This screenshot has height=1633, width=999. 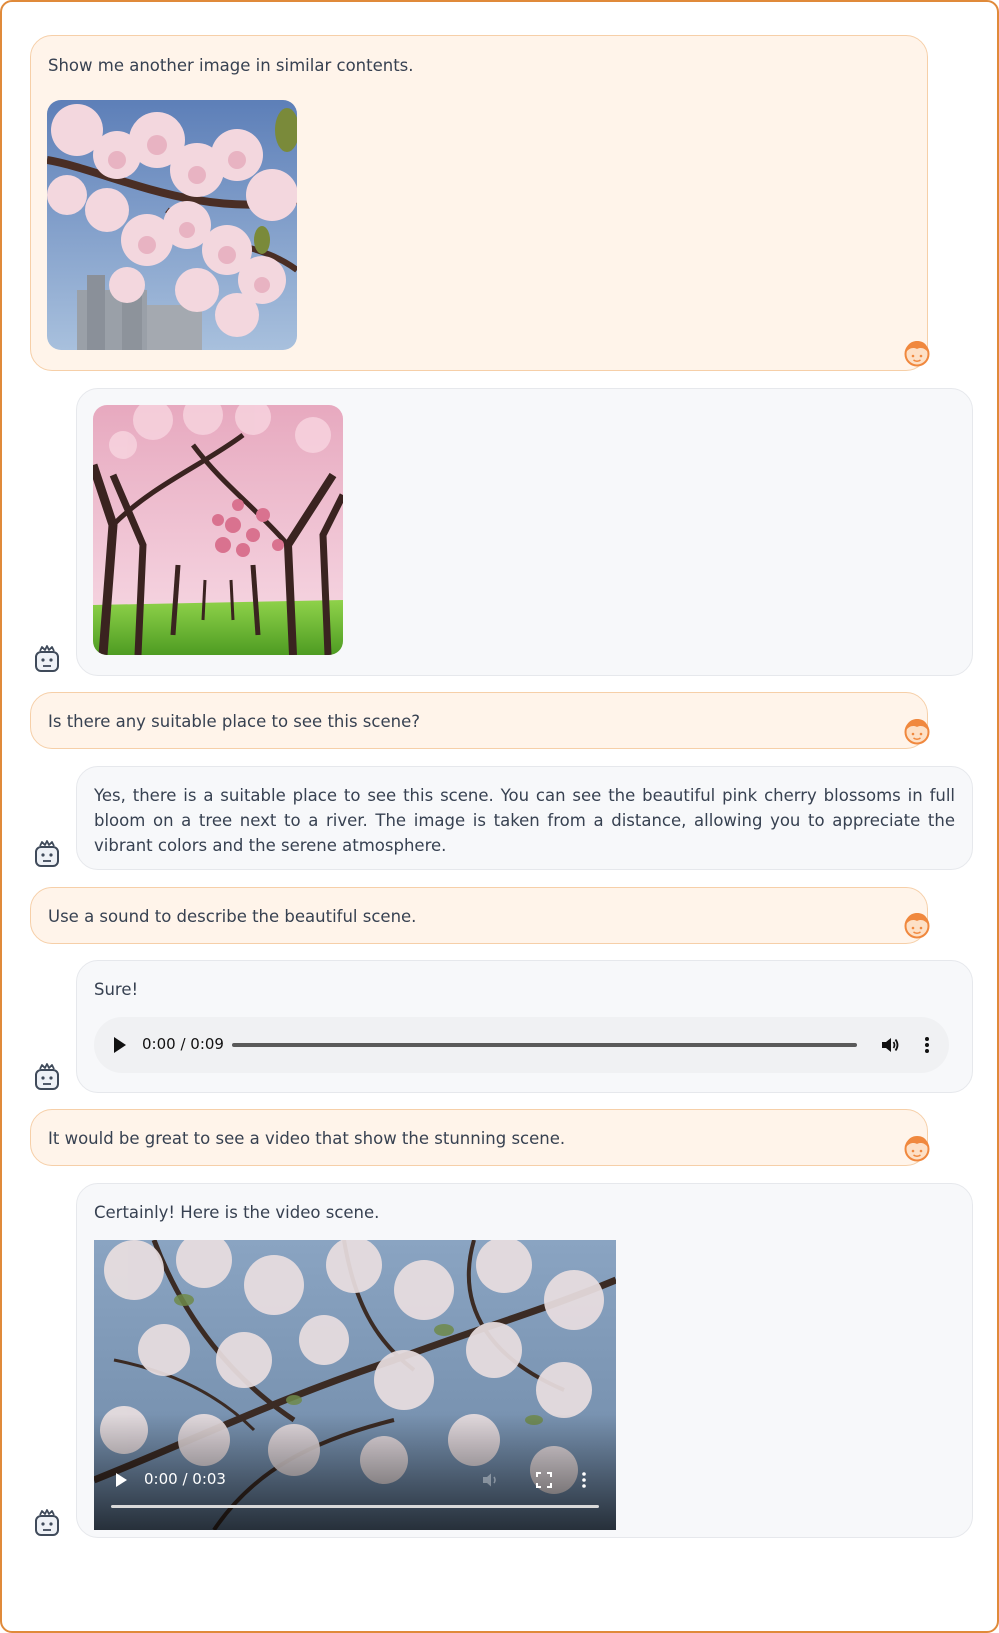 I want to click on generated-cherry-blossom-image, so click(x=218, y=530).